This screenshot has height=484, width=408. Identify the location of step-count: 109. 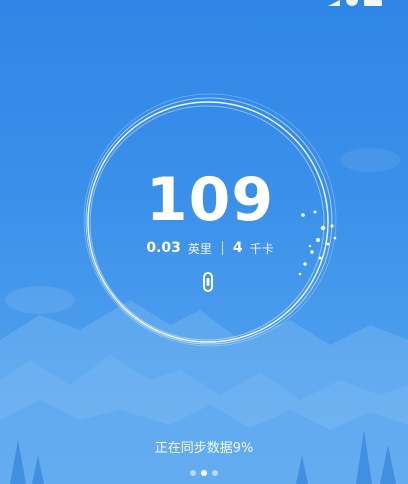
(210, 200).